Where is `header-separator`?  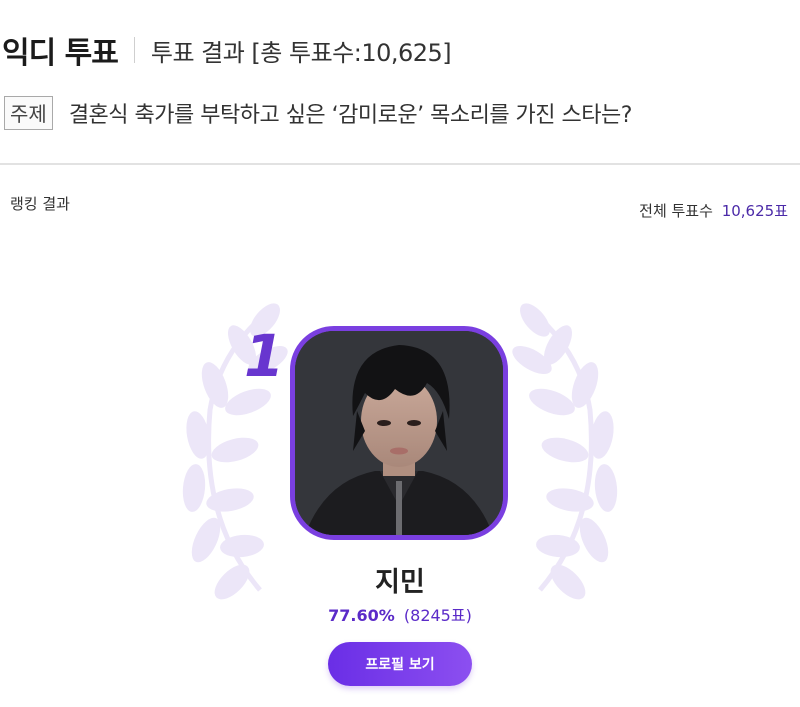
header-separator is located at coordinates (134, 50).